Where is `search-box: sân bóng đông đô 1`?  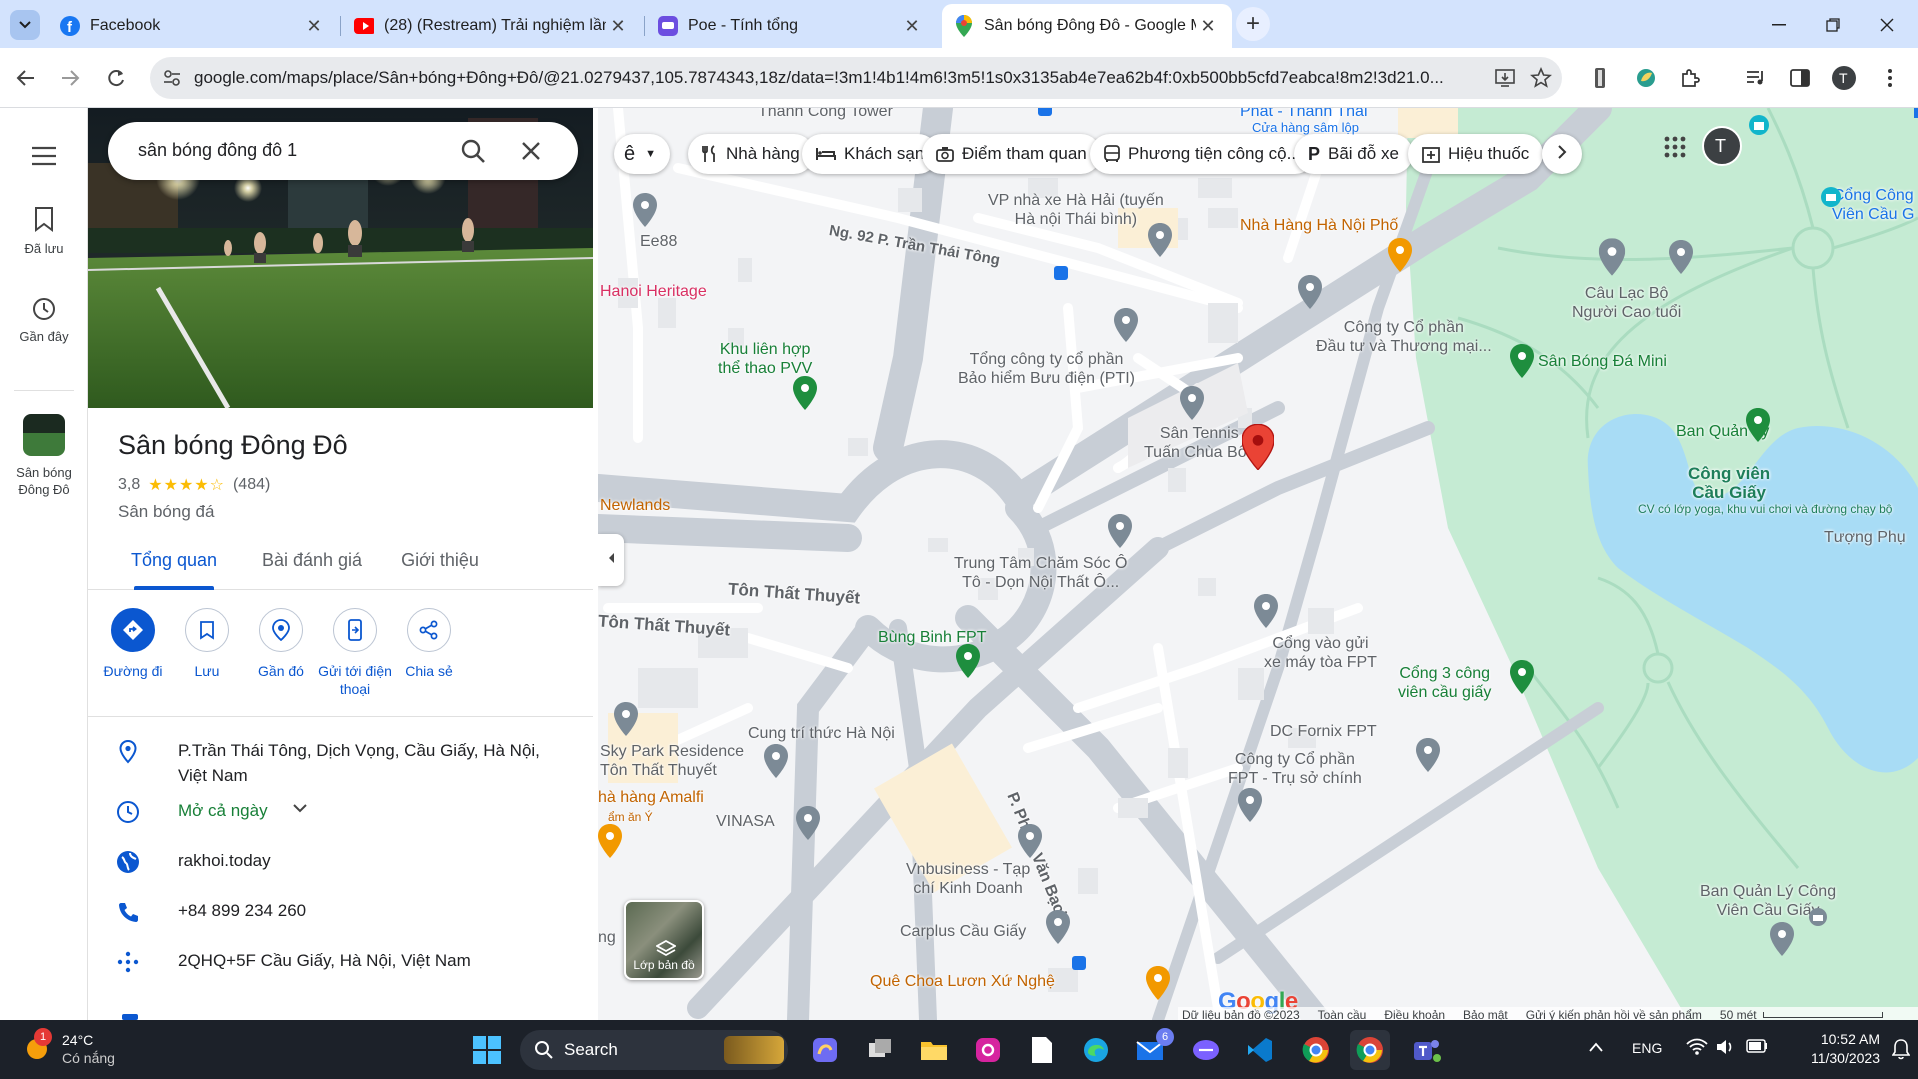 search-box: sân bóng đông đô 1 is located at coordinates (343, 151).